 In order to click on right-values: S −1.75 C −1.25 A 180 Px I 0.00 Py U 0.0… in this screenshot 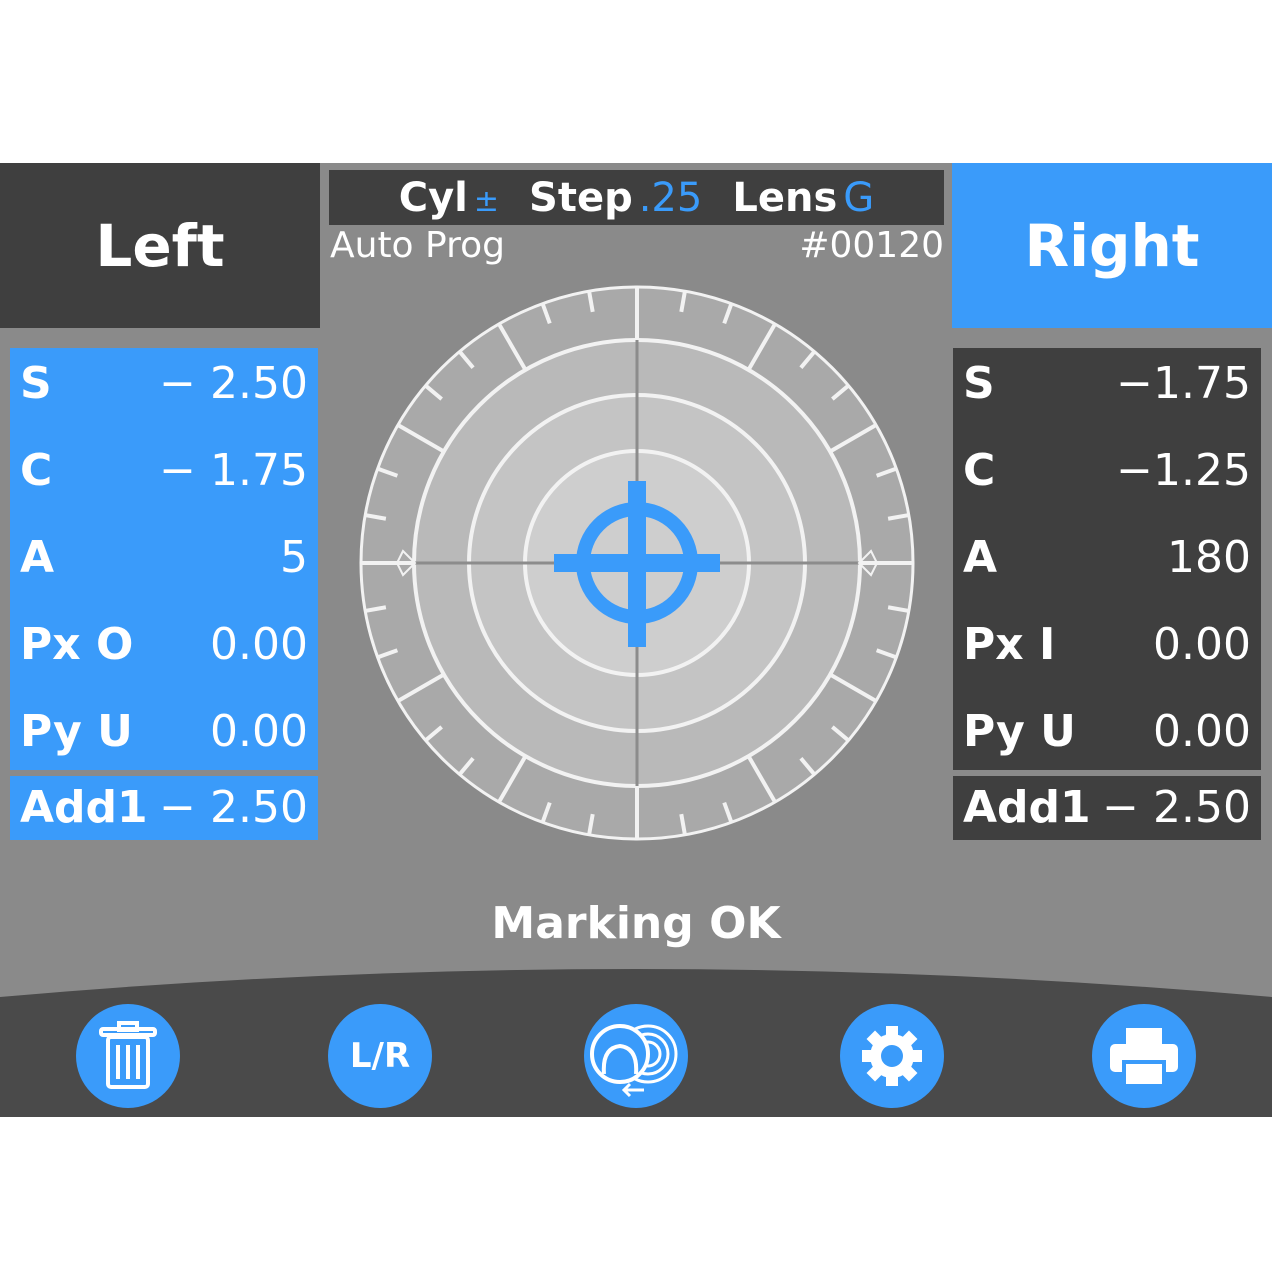, I will do `click(1107, 559)`.